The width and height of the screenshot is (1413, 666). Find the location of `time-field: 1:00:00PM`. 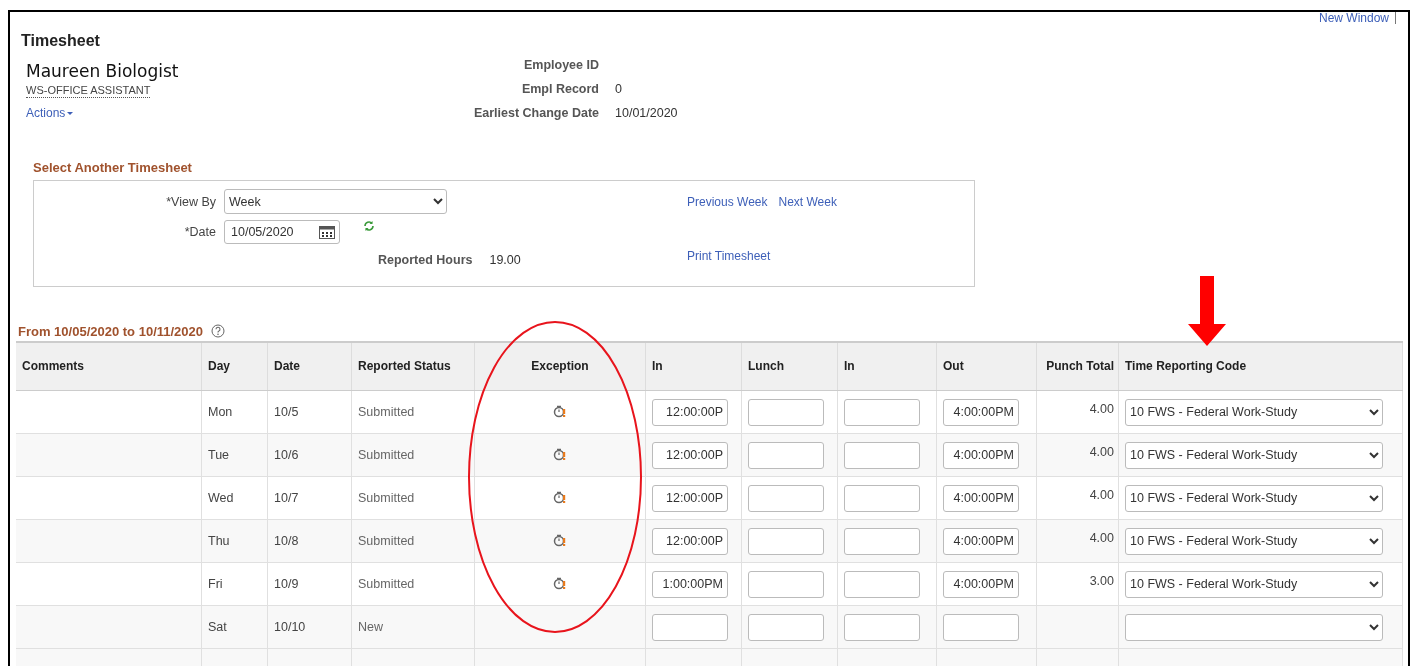

time-field: 1:00:00PM is located at coordinates (690, 584).